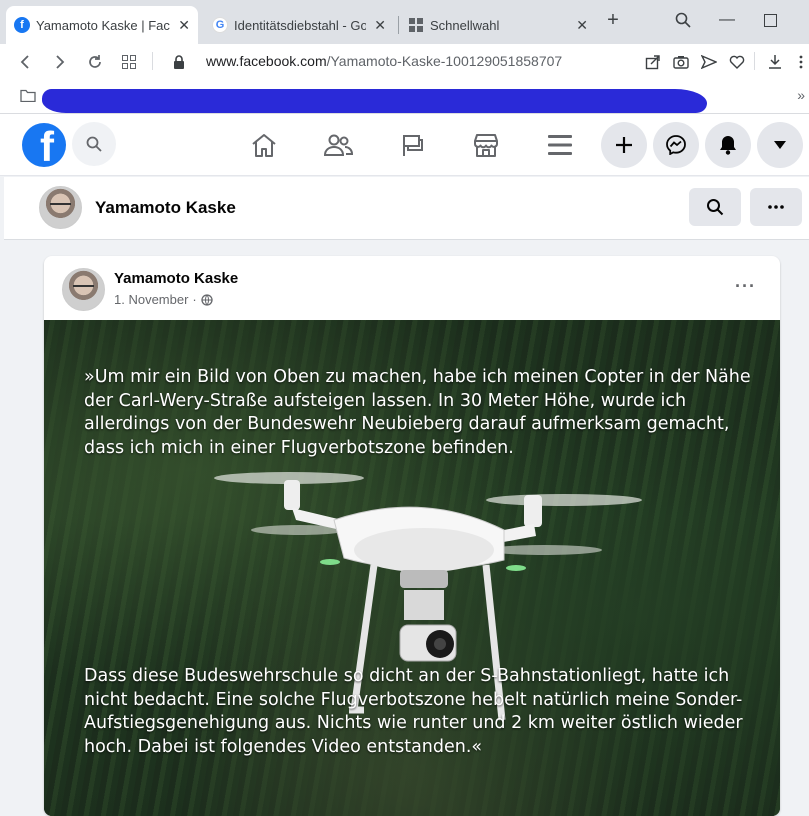 This screenshot has width=809, height=816. What do you see at coordinates (398, 25) in the screenshot?
I see `tab-divider` at bounding box center [398, 25].